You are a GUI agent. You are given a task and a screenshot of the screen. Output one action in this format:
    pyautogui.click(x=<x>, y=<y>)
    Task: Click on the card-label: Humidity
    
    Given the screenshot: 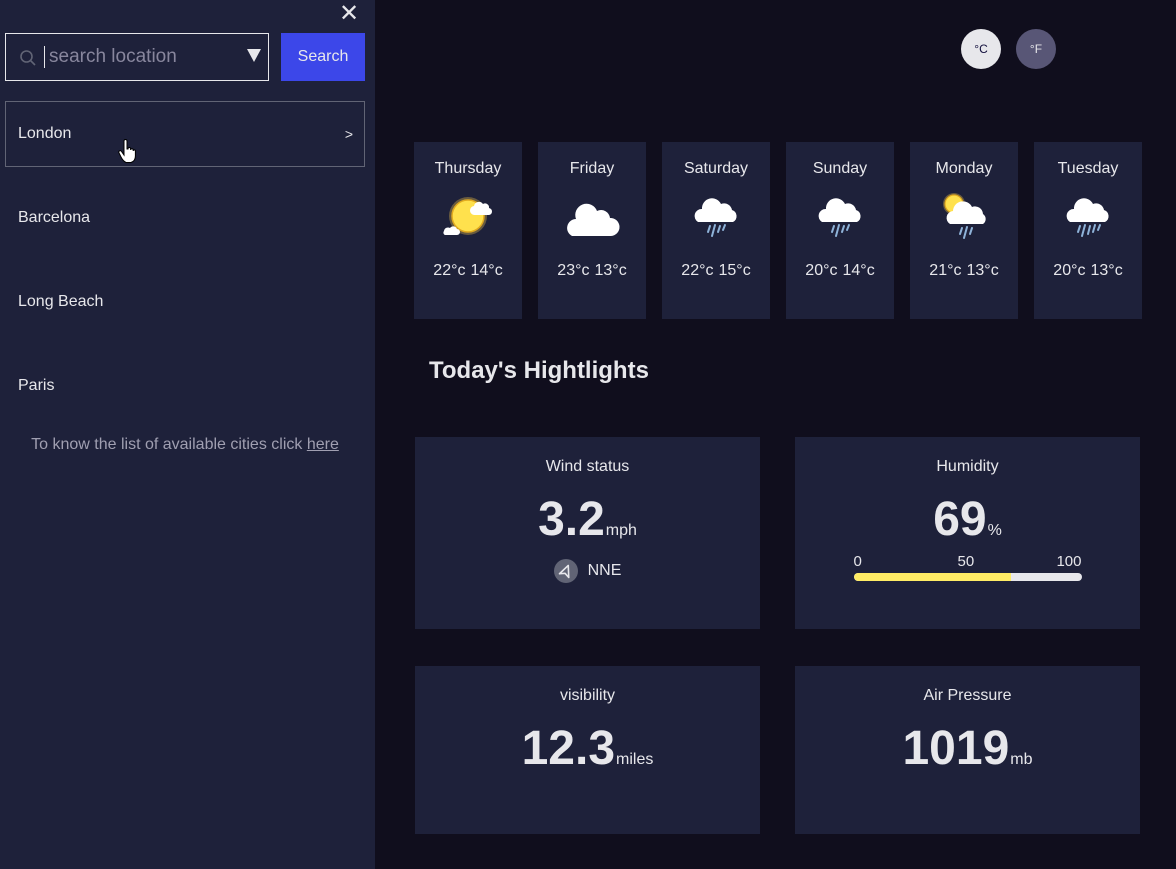 What is the action you would take?
    pyautogui.click(x=967, y=466)
    